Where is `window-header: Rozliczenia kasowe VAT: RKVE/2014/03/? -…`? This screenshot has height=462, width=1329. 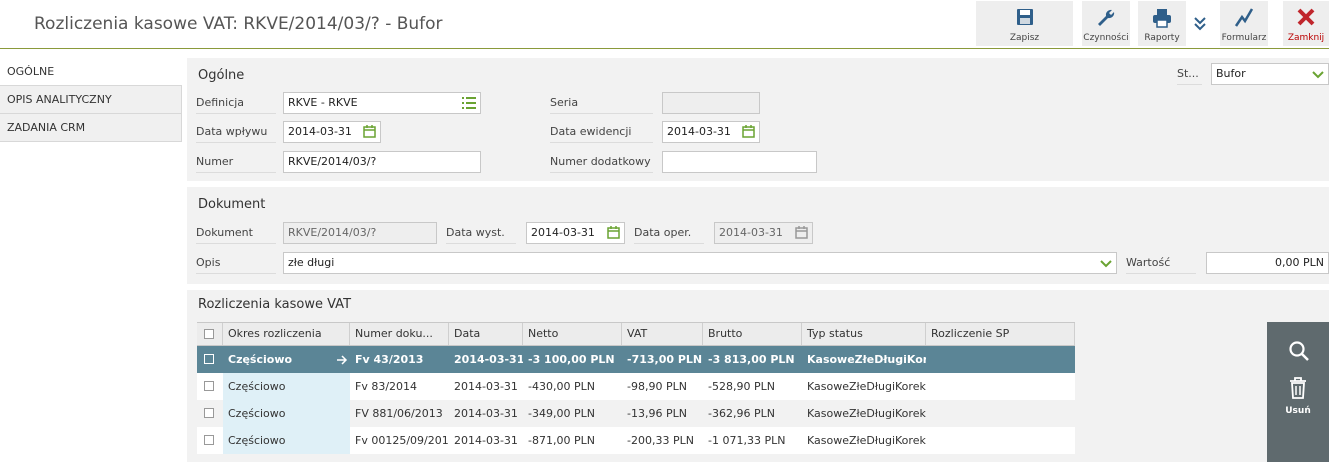 window-header: Rozliczenia kasowe VAT: RKVE/2014/03/? -… is located at coordinates (664, 24).